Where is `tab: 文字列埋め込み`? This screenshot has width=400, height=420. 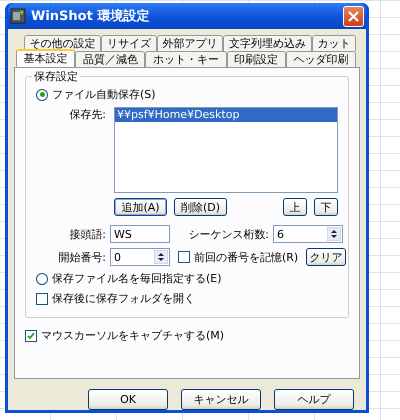
tab: 文字列埋め込み is located at coordinates (267, 43).